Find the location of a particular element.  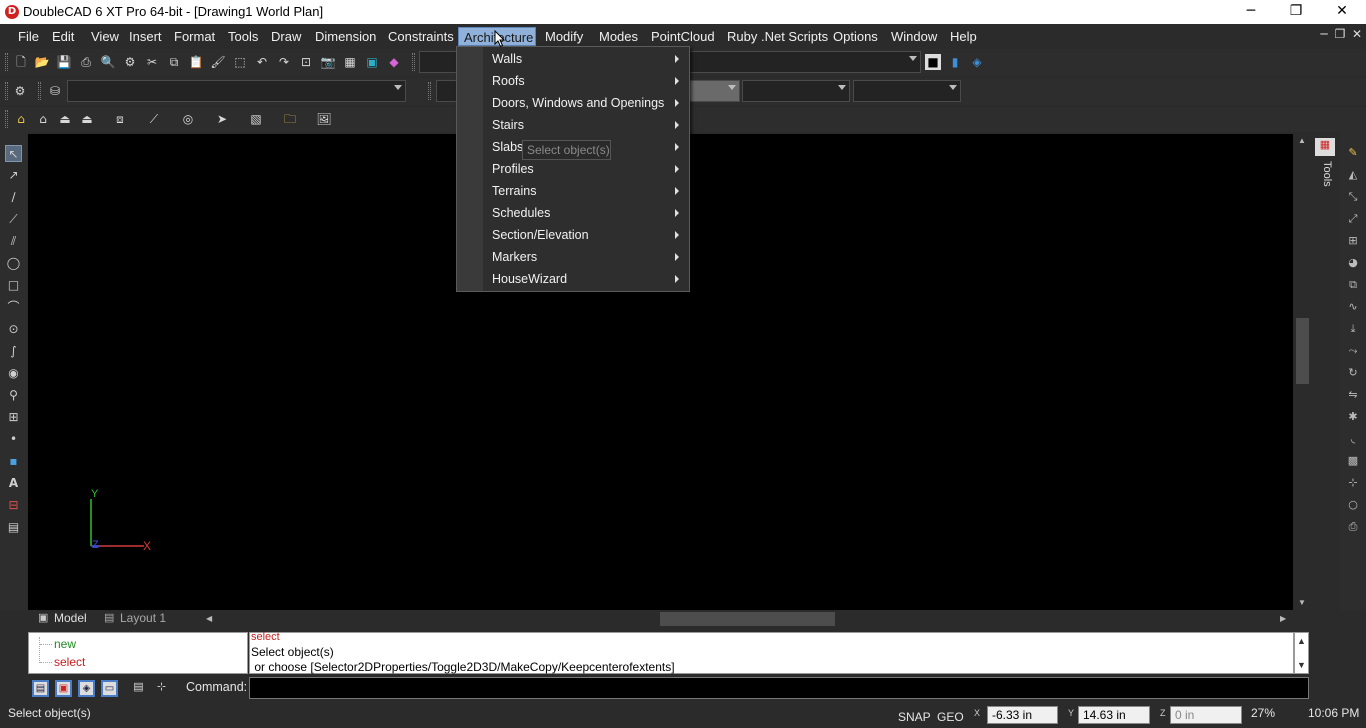

scale-icon: ⤢ is located at coordinates (1353, 219).